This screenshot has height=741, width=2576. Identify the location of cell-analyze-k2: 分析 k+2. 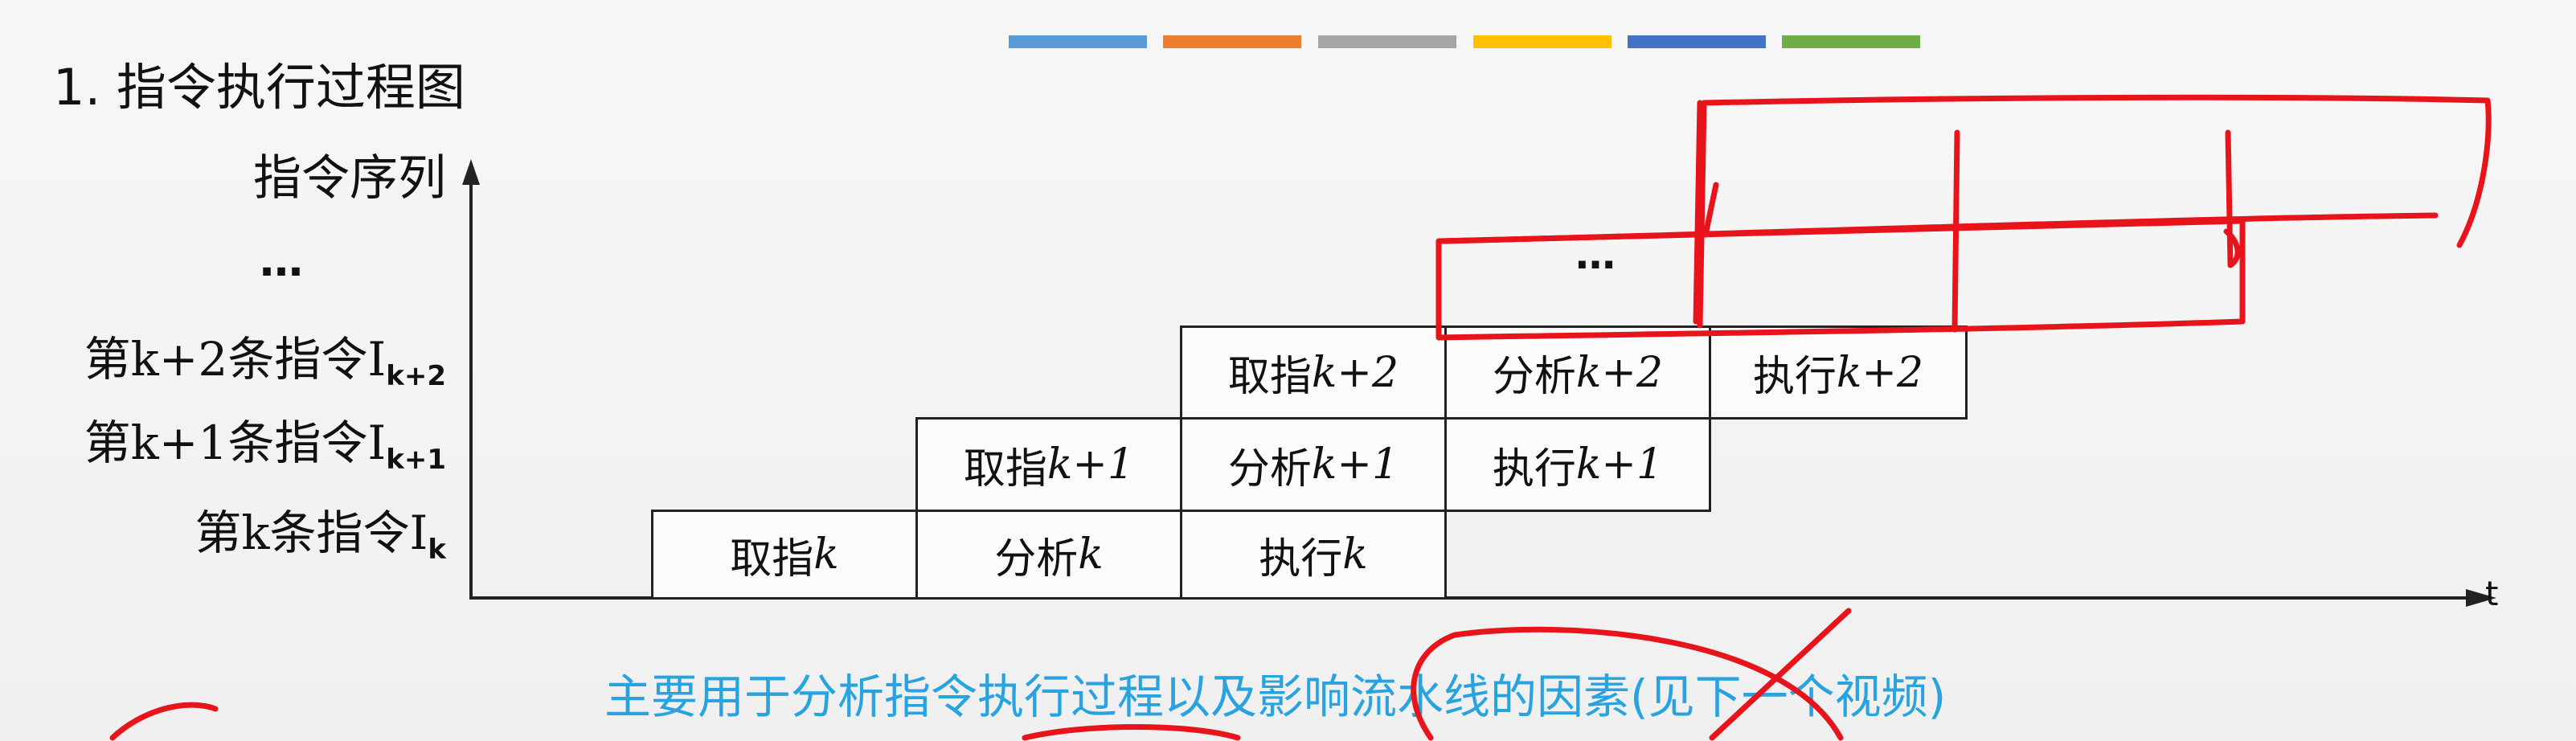
(1577, 372).